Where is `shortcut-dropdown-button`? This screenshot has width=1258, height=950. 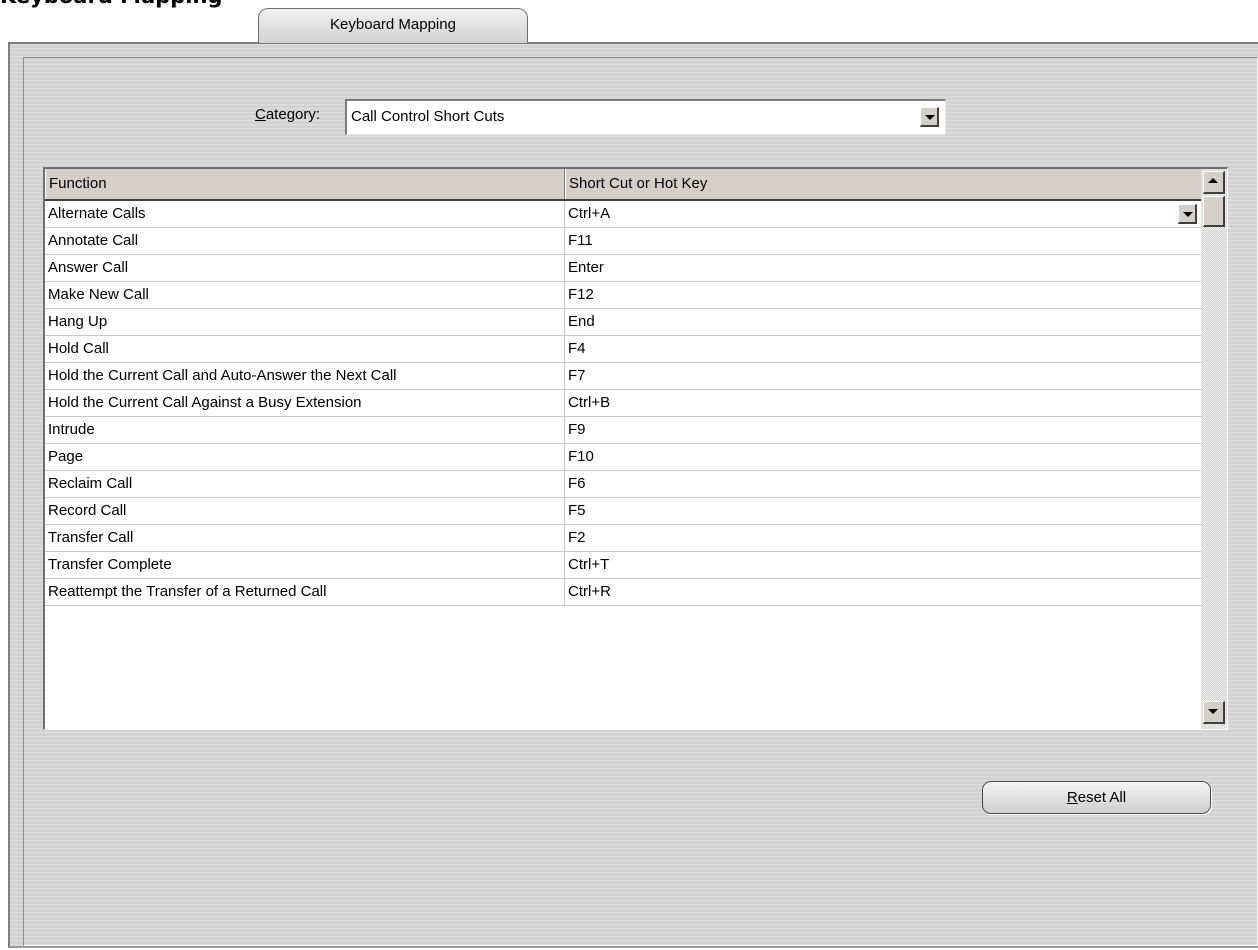 shortcut-dropdown-button is located at coordinates (1187, 214).